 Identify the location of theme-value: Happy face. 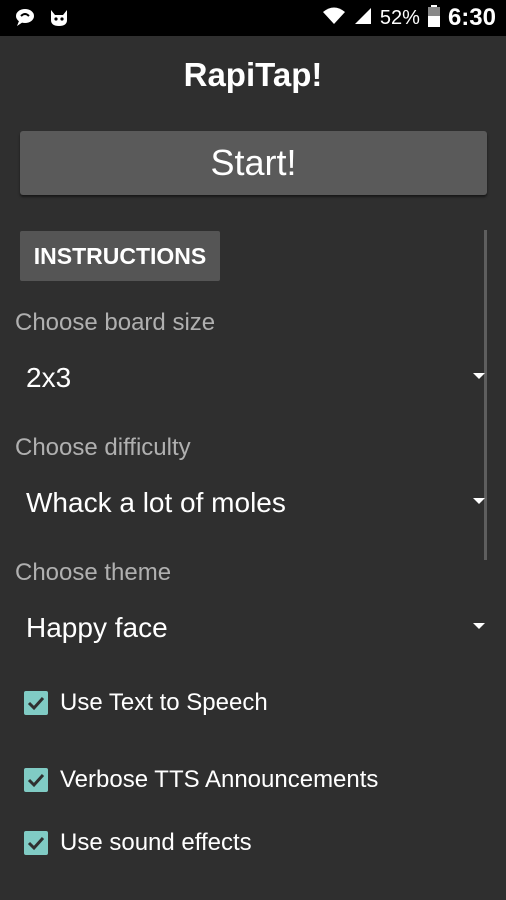
(97, 627).